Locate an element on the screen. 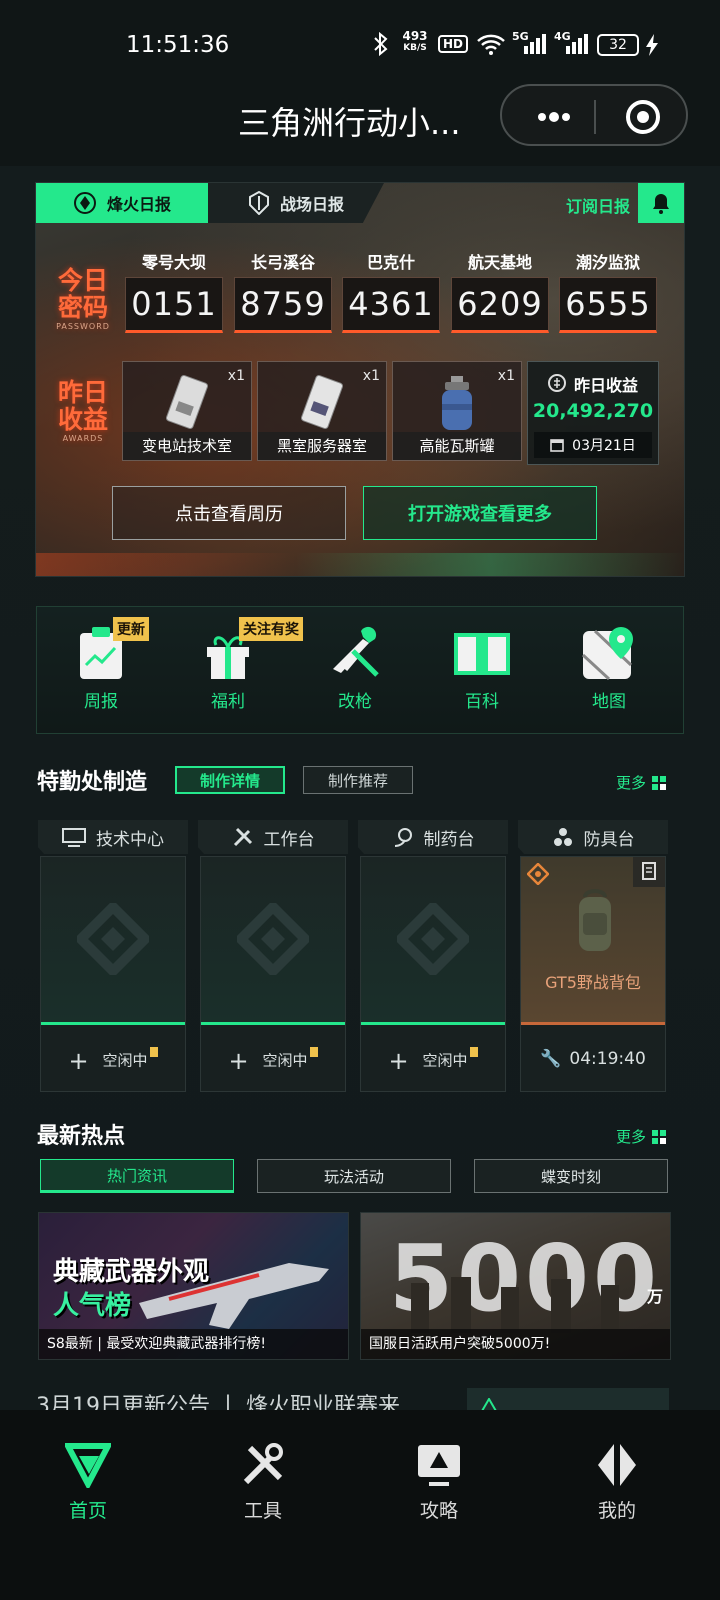  battery-level: 32 is located at coordinates (618, 45).